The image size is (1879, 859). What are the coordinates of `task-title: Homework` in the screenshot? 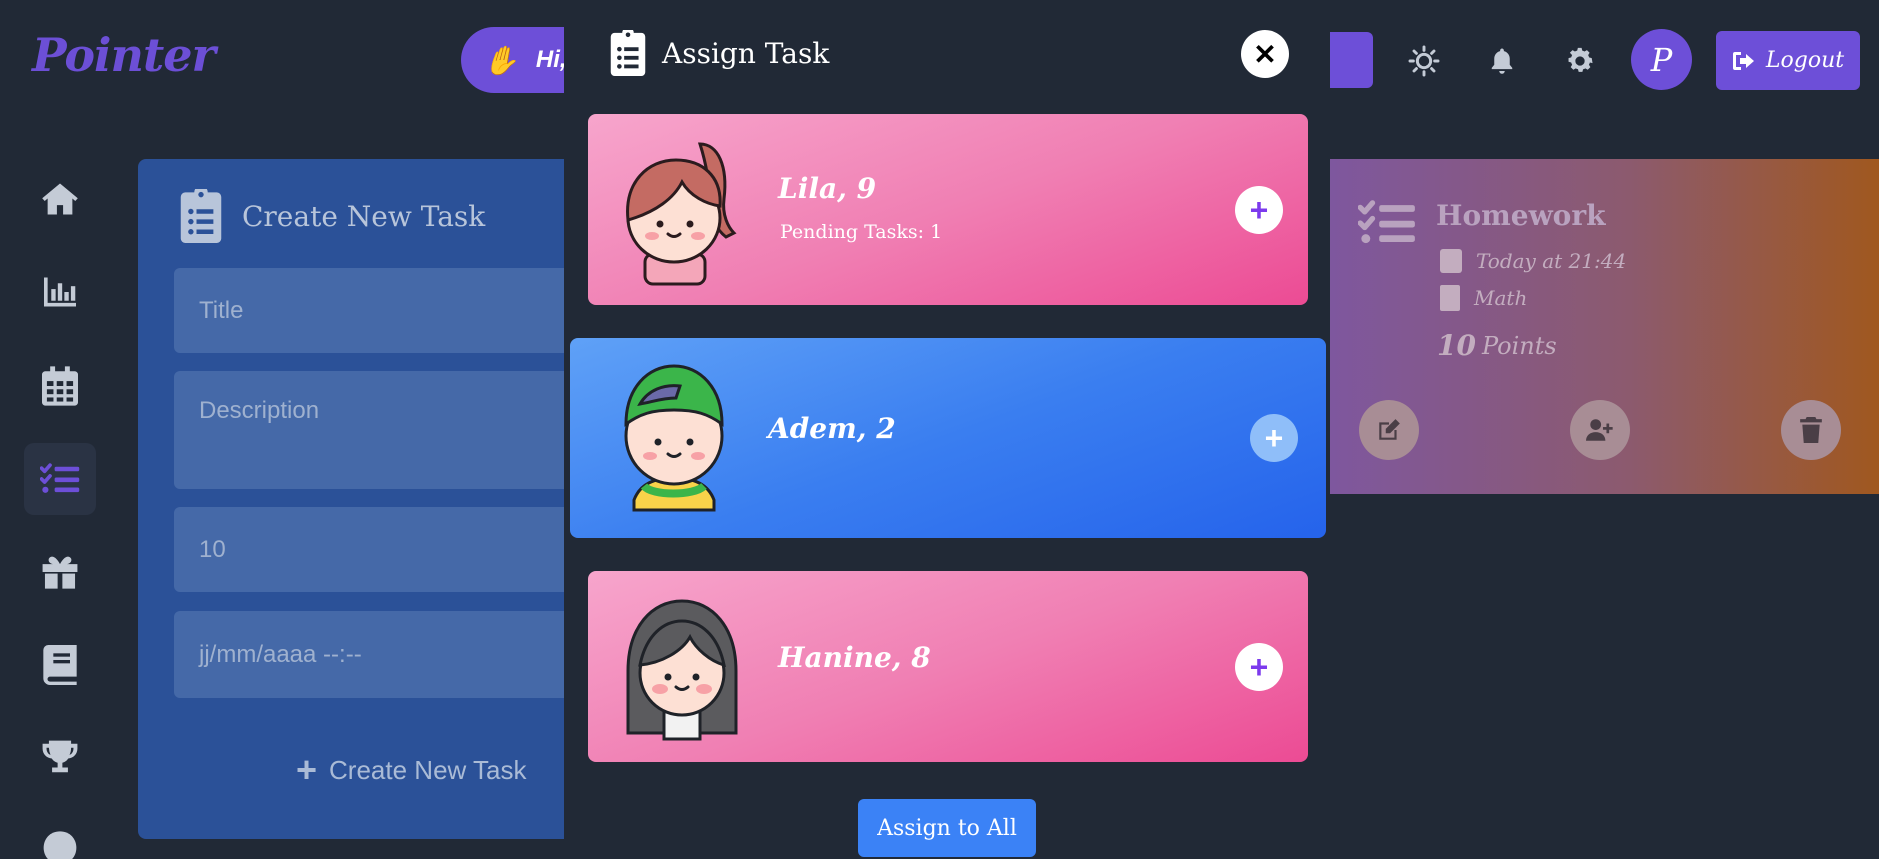 It's located at (1521, 215).